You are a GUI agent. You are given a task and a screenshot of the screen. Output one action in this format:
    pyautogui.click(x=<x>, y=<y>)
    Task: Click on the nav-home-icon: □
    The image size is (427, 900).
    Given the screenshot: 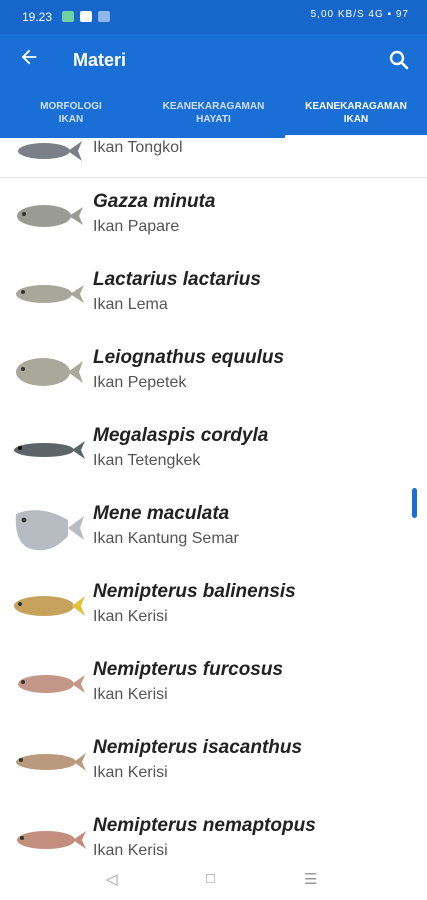 What is the action you would take?
    pyautogui.click(x=210, y=878)
    